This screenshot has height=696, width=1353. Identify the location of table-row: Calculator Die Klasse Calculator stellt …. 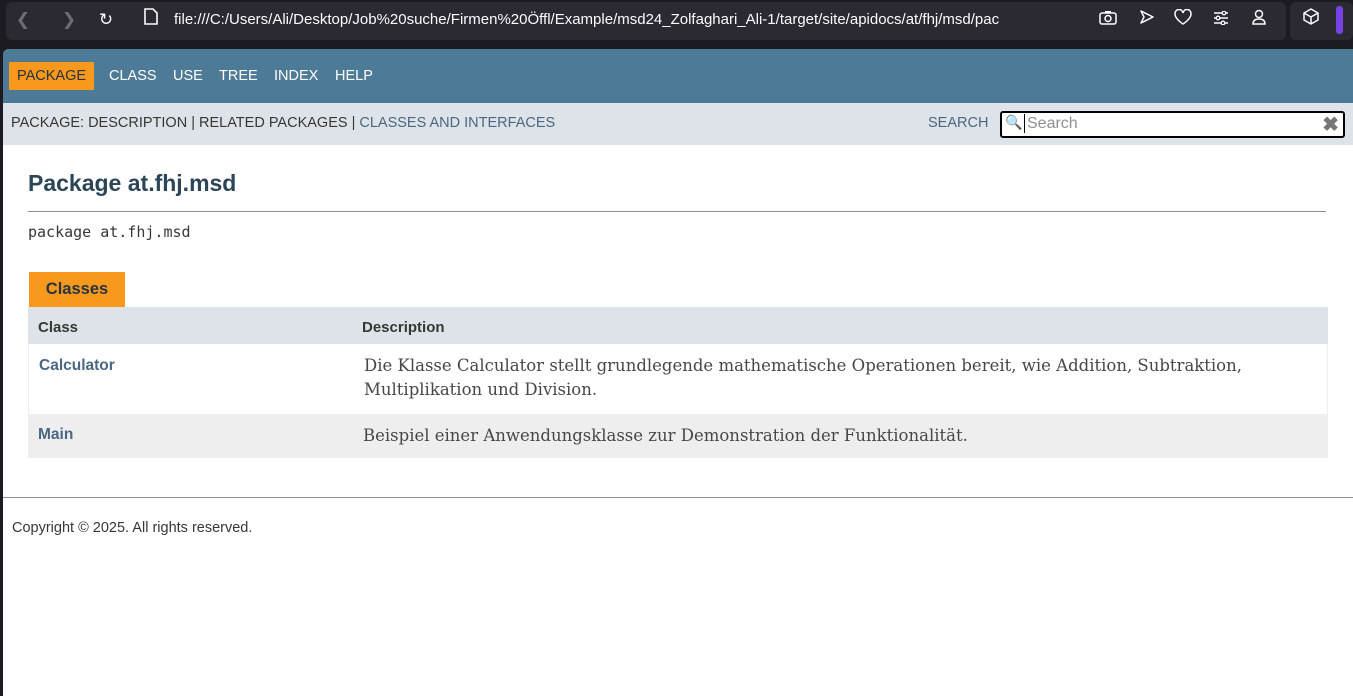
(678, 379).